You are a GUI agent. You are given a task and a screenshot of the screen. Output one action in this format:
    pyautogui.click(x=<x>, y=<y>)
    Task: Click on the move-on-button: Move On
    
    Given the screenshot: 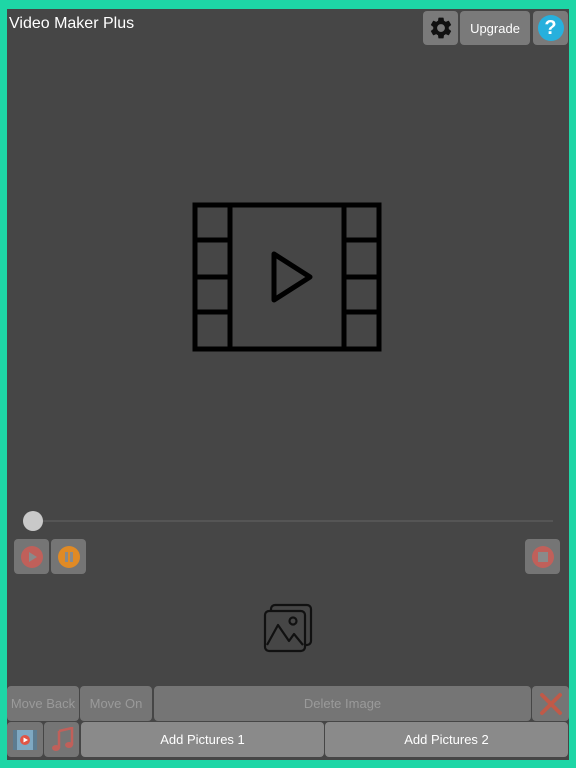 What is the action you would take?
    pyautogui.click(x=116, y=703)
    